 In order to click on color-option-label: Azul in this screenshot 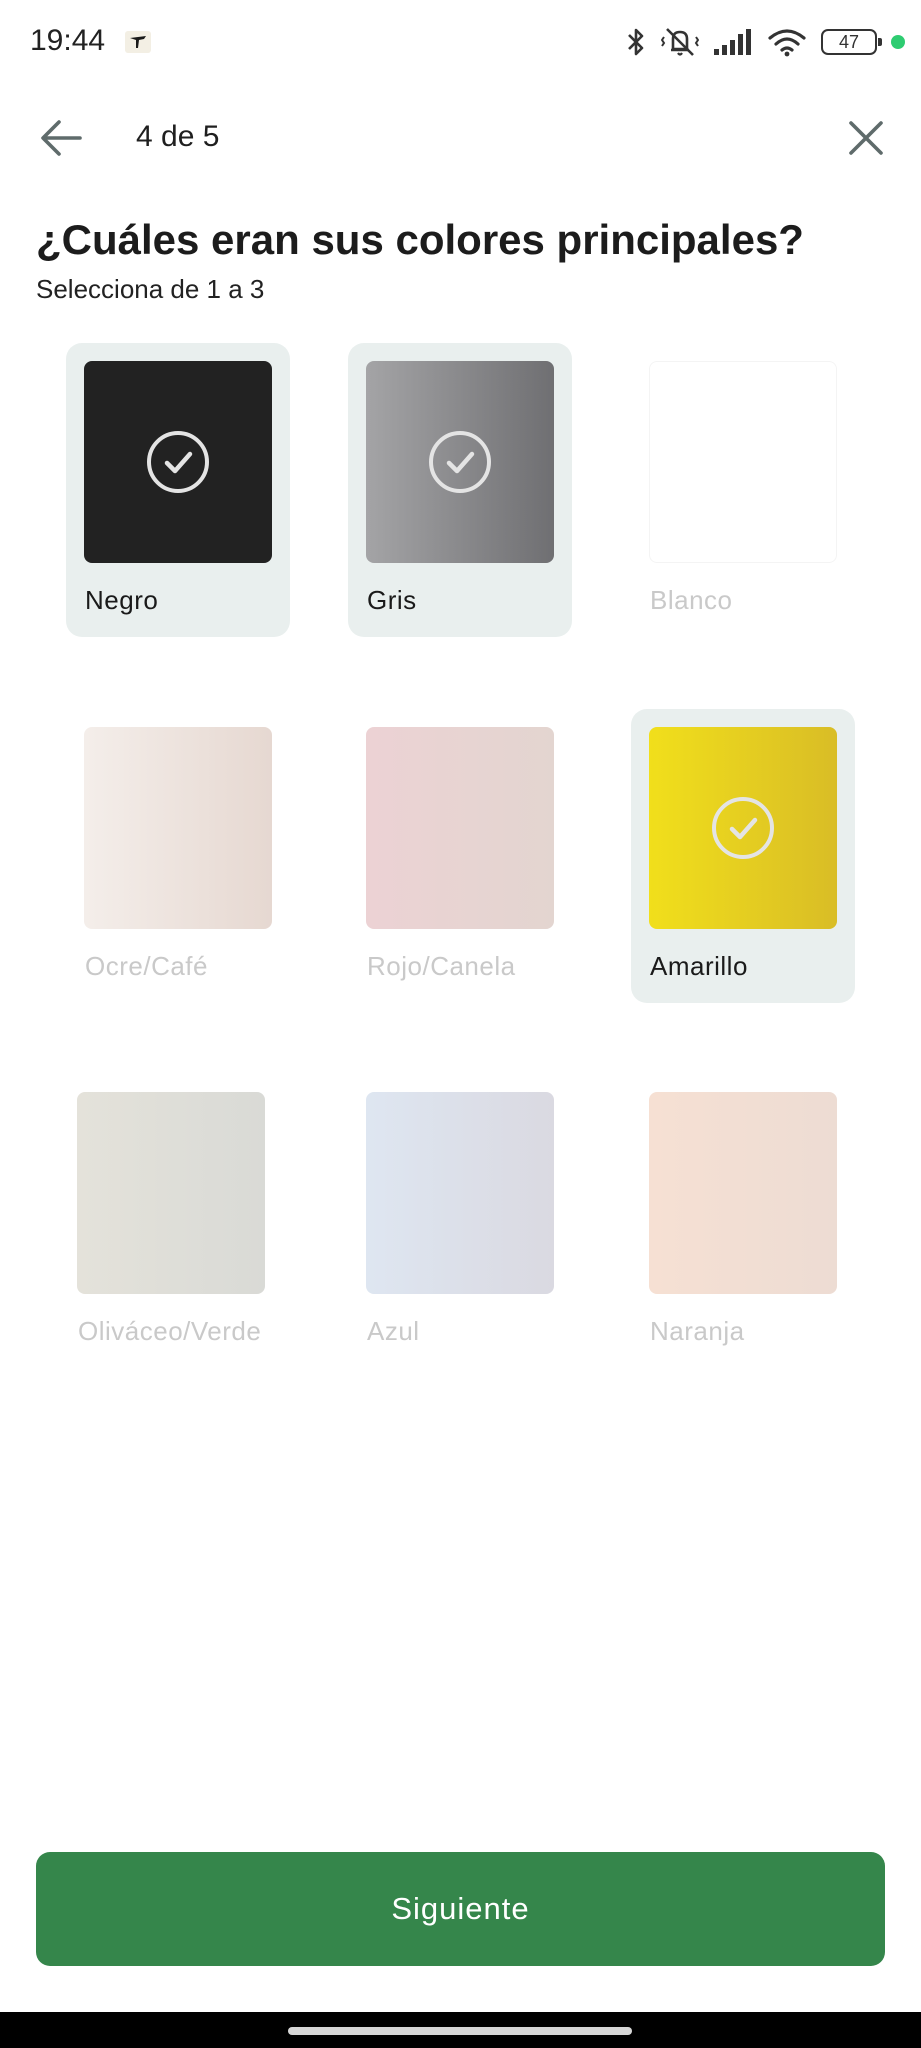, I will do `click(393, 1331)`.